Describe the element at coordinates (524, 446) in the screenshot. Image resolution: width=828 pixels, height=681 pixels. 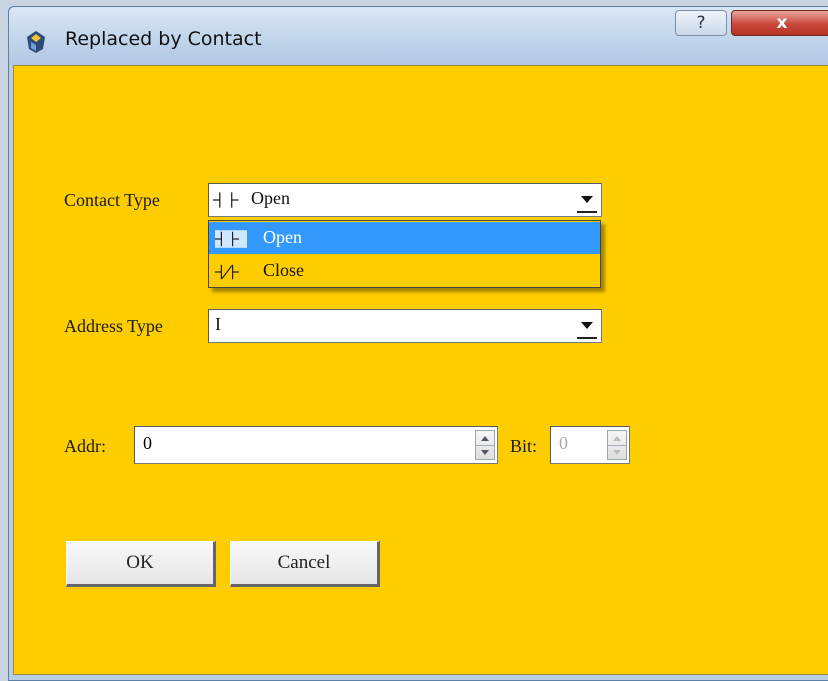
I see `bit-label: Bit:` at that location.